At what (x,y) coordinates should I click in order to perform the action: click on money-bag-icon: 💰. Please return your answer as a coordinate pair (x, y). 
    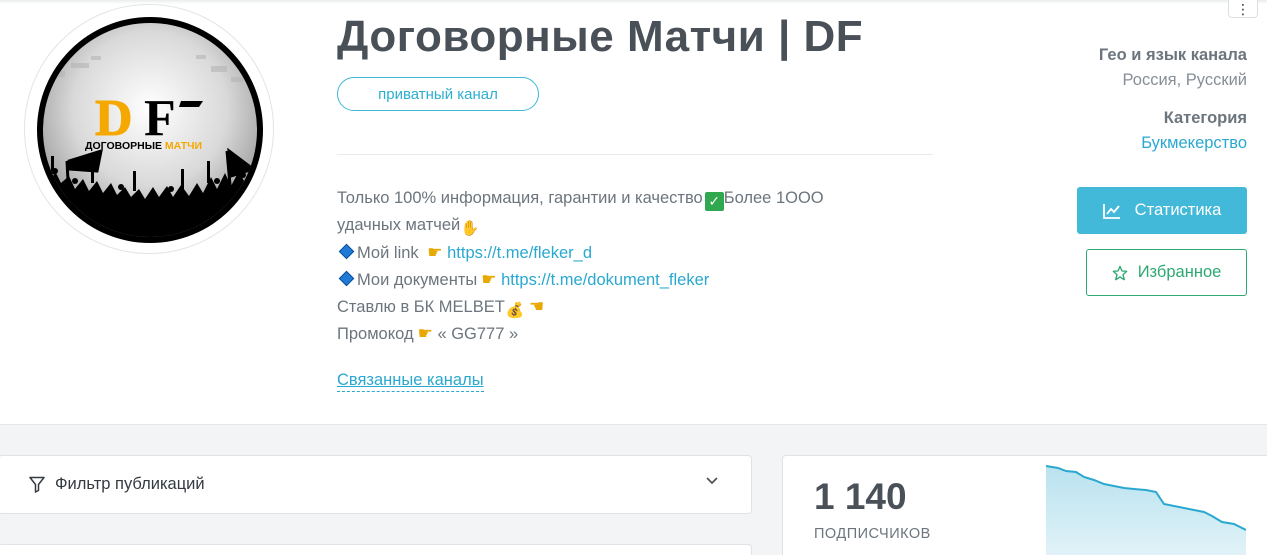
    Looking at the image, I should click on (515, 310).